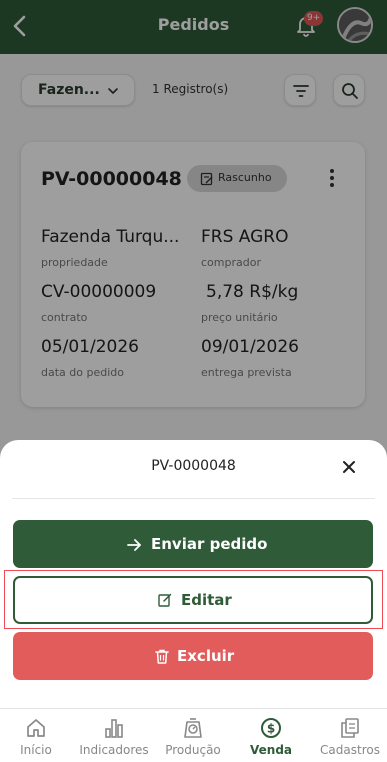 The image size is (387, 762). What do you see at coordinates (209, 544) in the screenshot?
I see `send-order-label: Enviar pedido` at bounding box center [209, 544].